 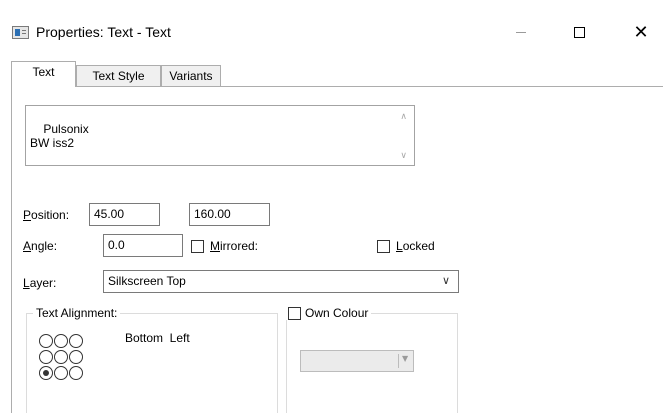 I want to click on own-colour-legend: Own Colour, so click(x=328, y=313).